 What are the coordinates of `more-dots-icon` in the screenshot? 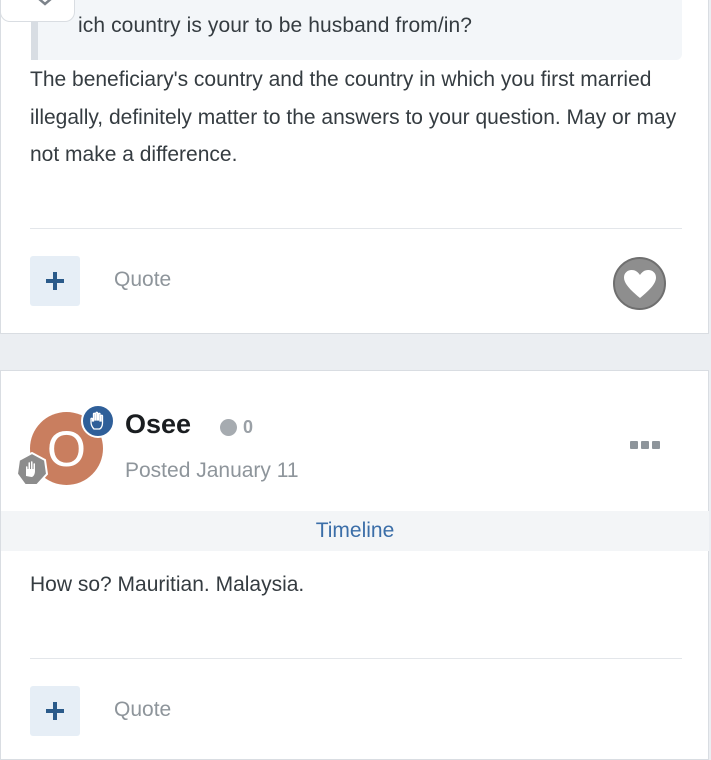 It's located at (634, 445).